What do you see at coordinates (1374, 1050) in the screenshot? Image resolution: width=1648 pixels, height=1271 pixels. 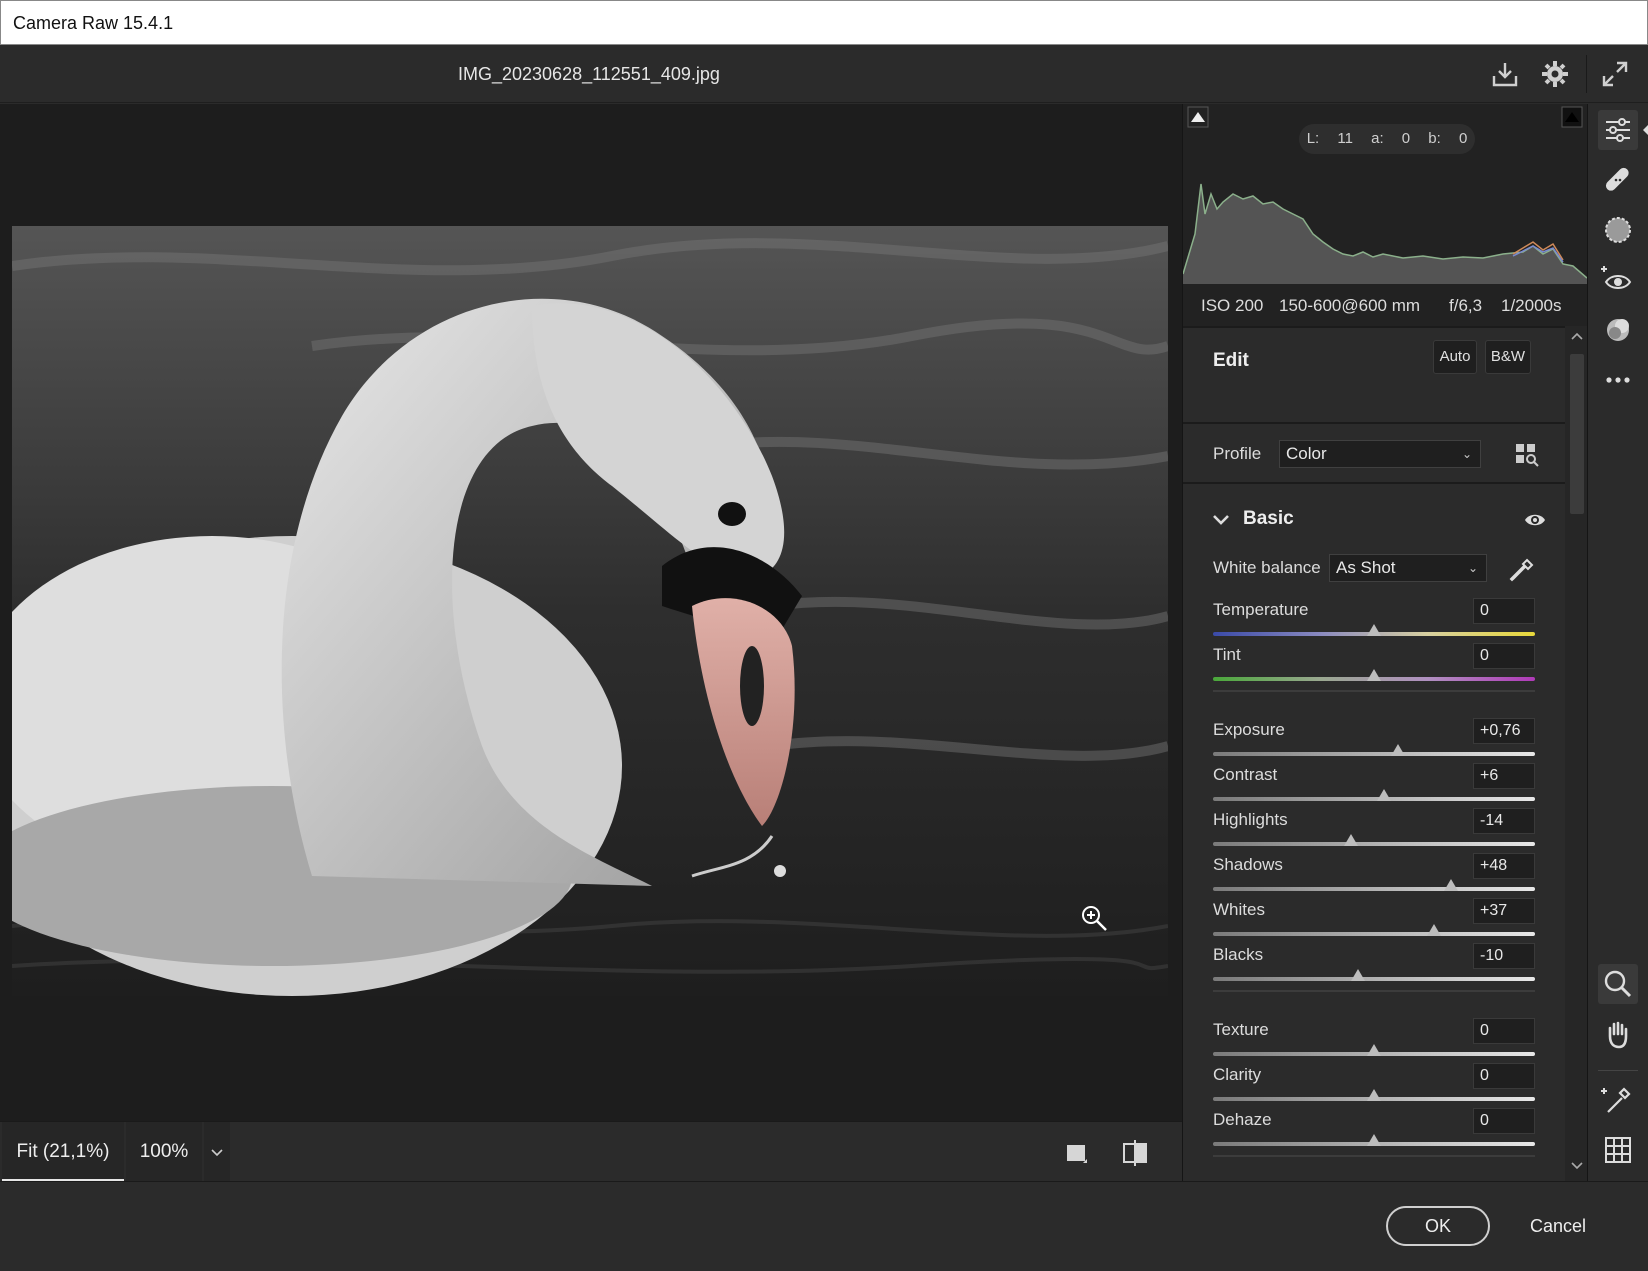 I see `slider-thumb-texture` at bounding box center [1374, 1050].